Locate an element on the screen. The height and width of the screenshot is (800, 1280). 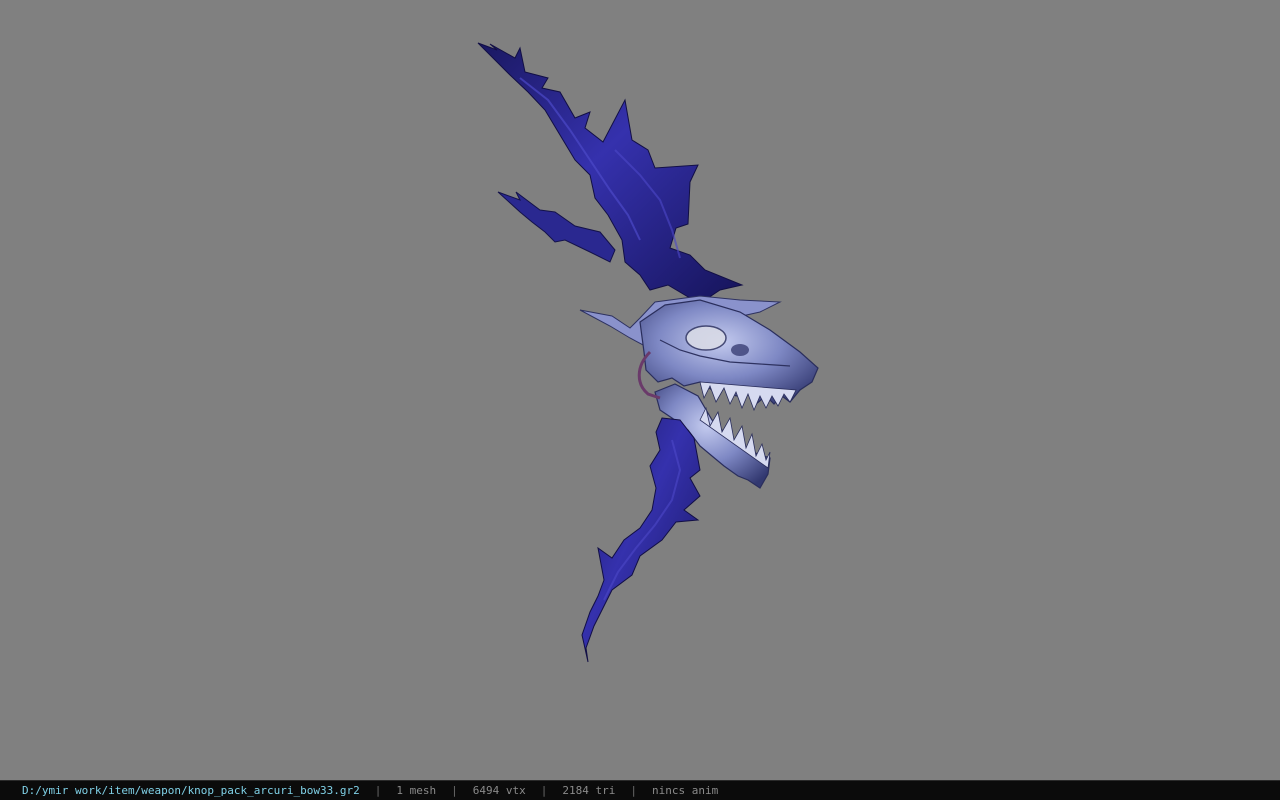
animation-info: nincs anim is located at coordinates (685, 790).